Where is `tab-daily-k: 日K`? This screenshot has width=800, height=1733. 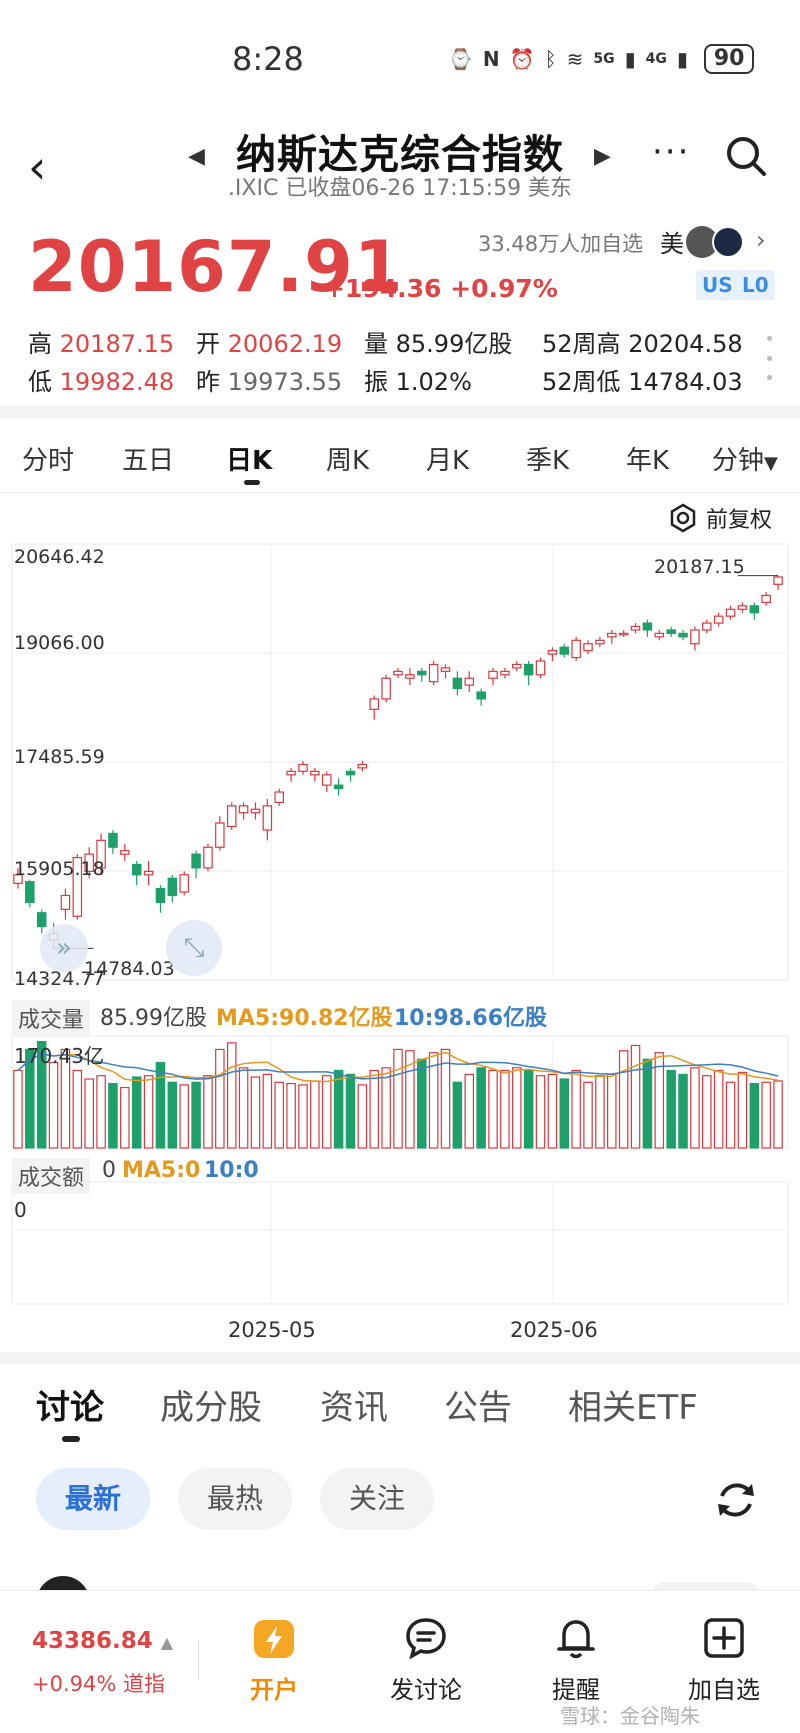
tab-daily-k: 日K is located at coordinates (249, 458).